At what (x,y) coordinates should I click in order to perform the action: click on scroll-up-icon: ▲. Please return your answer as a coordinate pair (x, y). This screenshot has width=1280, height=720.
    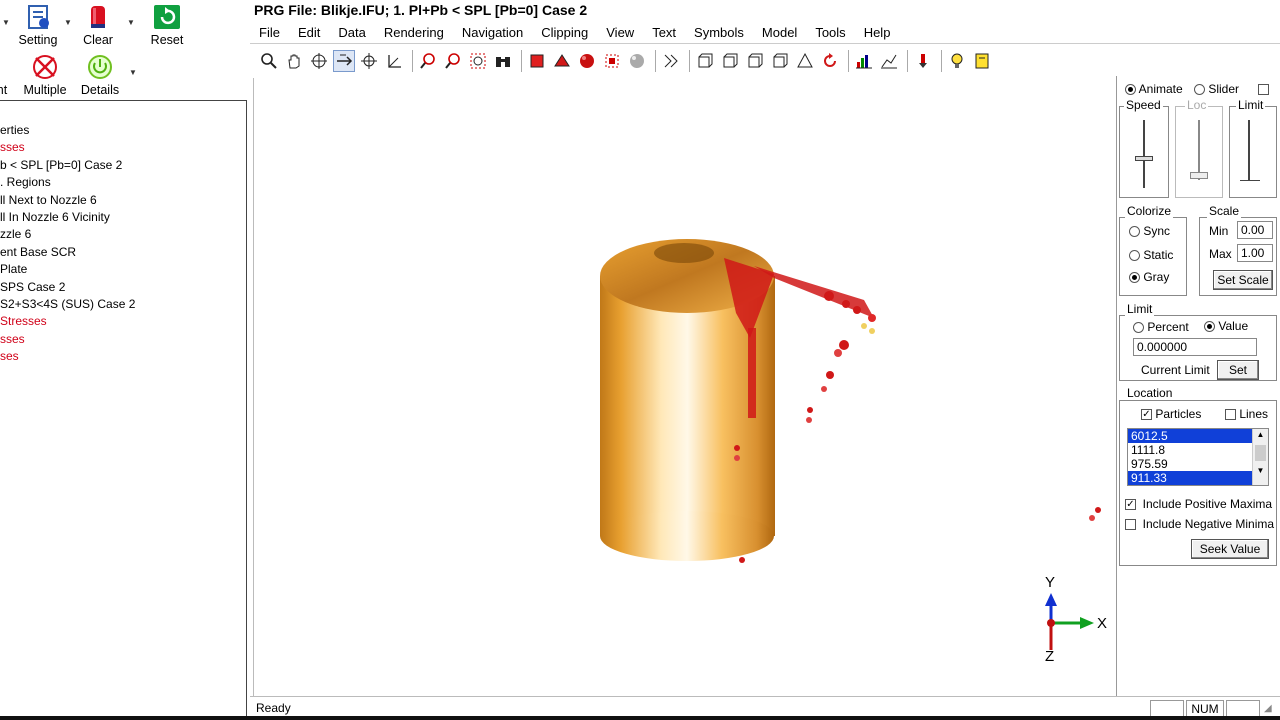
    Looking at the image, I should click on (1260, 435).